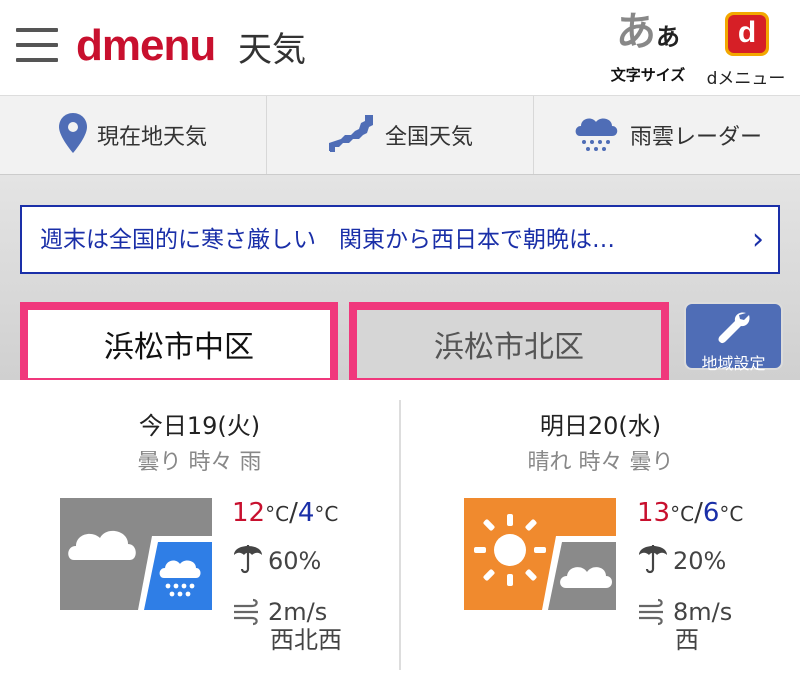  I want to click on low-temp: 6, so click(711, 513).